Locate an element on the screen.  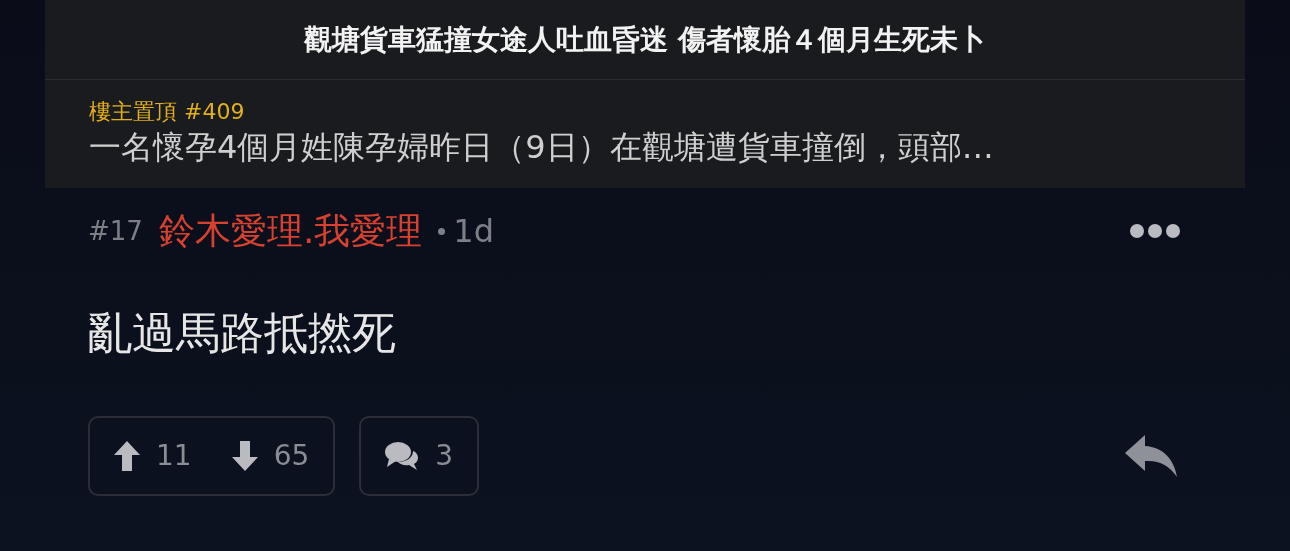
downvote-button: 65 is located at coordinates (270, 456).